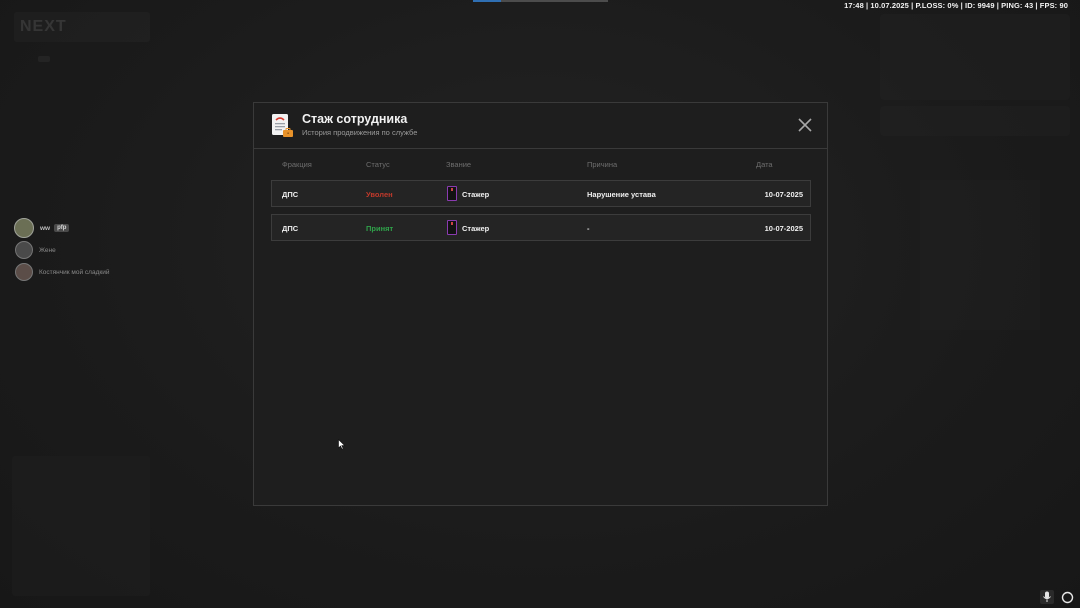 The image size is (1080, 608). I want to click on top-progress-bar, so click(540, 1).